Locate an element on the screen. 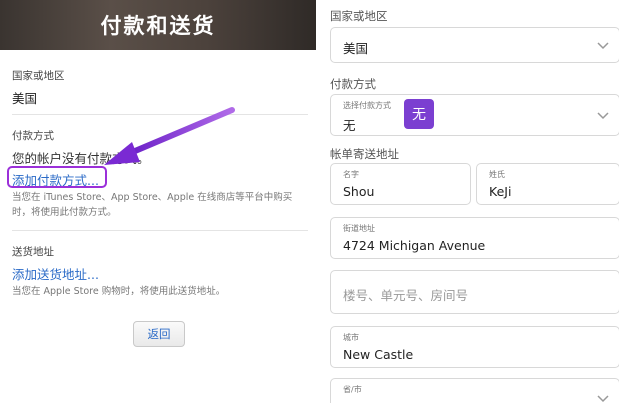 The height and width of the screenshot is (403, 619). first-name-value: Shou is located at coordinates (359, 191).